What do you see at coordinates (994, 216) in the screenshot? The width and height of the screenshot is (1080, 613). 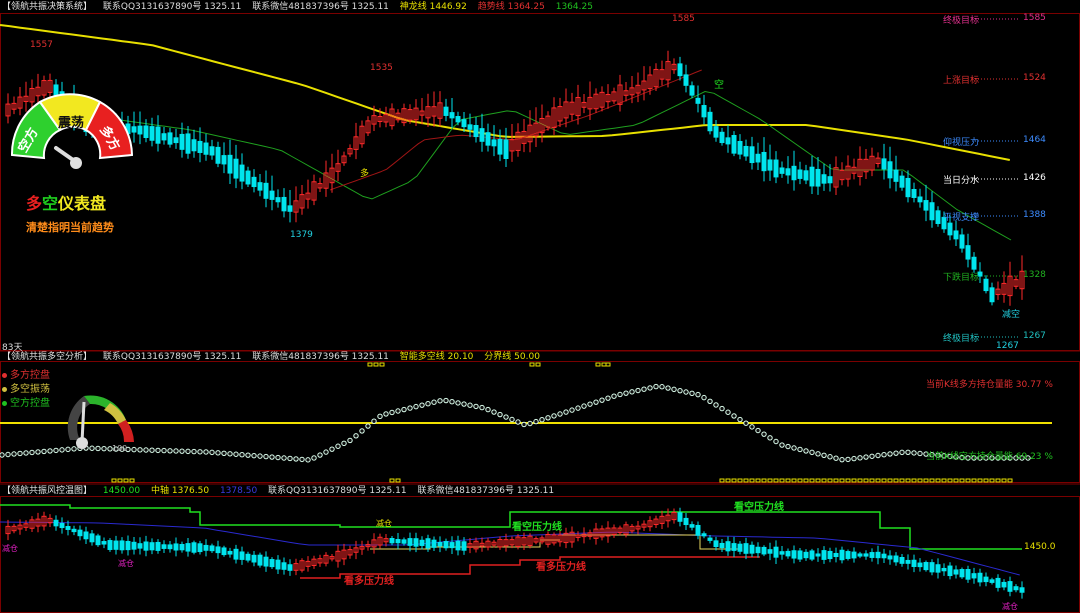 I see `target-label-1388: 平视支撑 1388` at bounding box center [994, 216].